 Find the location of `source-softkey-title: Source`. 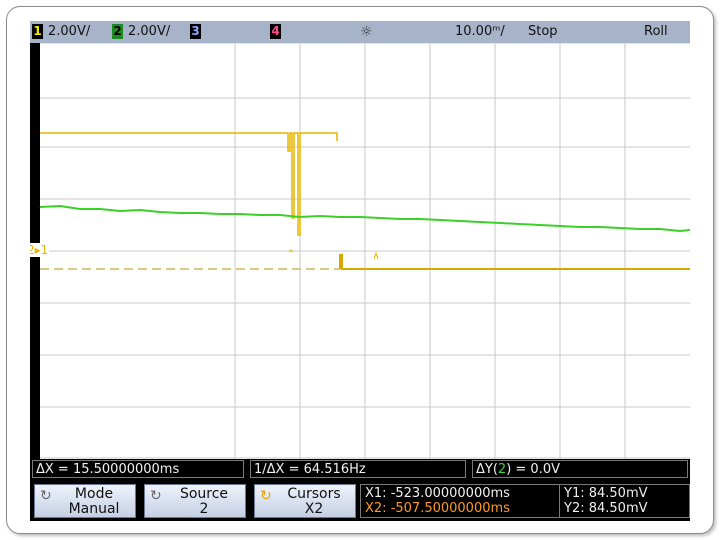

source-softkey-title: Source is located at coordinates (204, 494).